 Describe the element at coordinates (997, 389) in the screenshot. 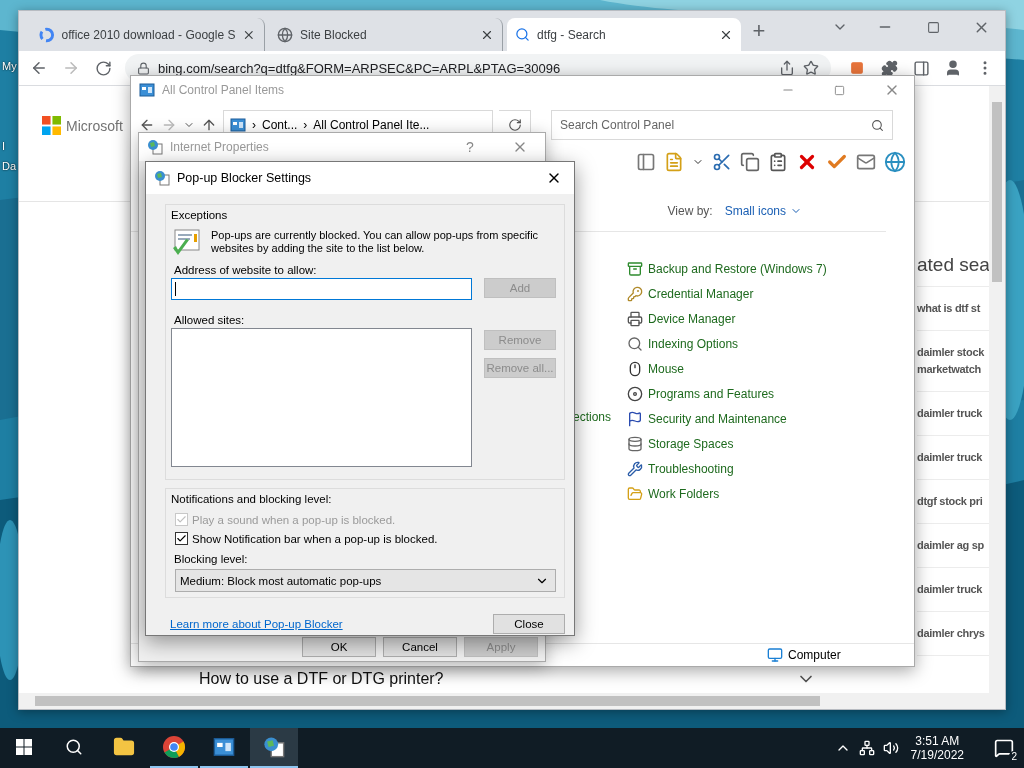

I see `vertical-scrollbar` at that location.